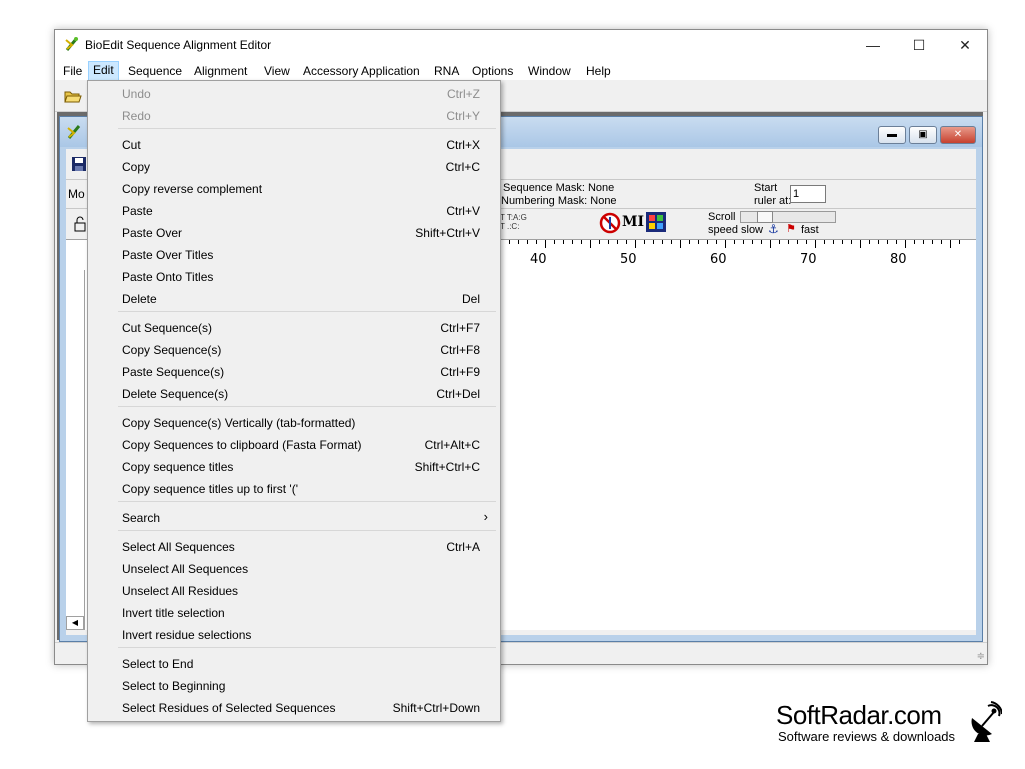  I want to click on title-pane, so click(75, 450).